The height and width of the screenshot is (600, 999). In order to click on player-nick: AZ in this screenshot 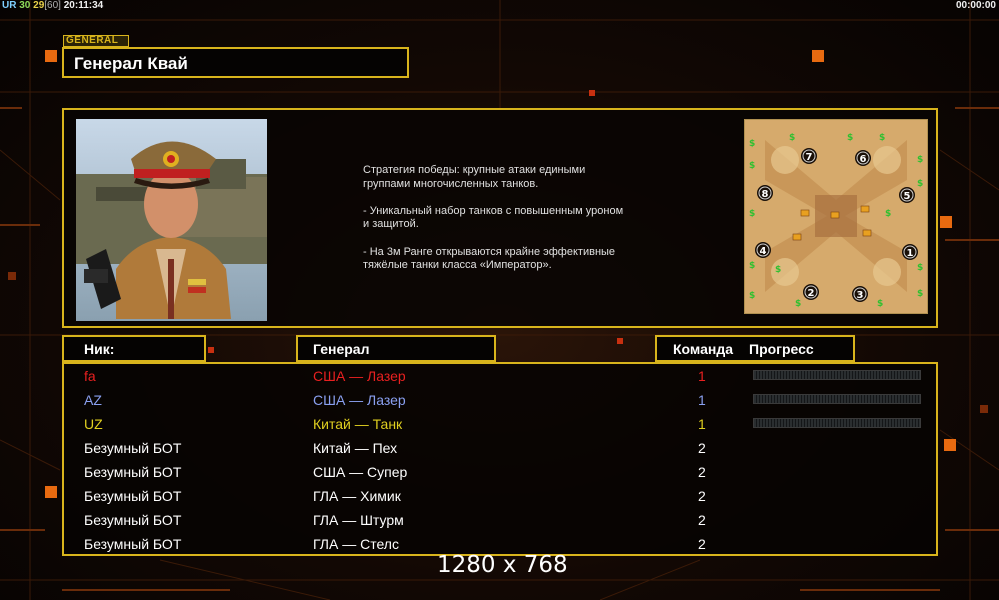, I will do `click(93, 400)`.